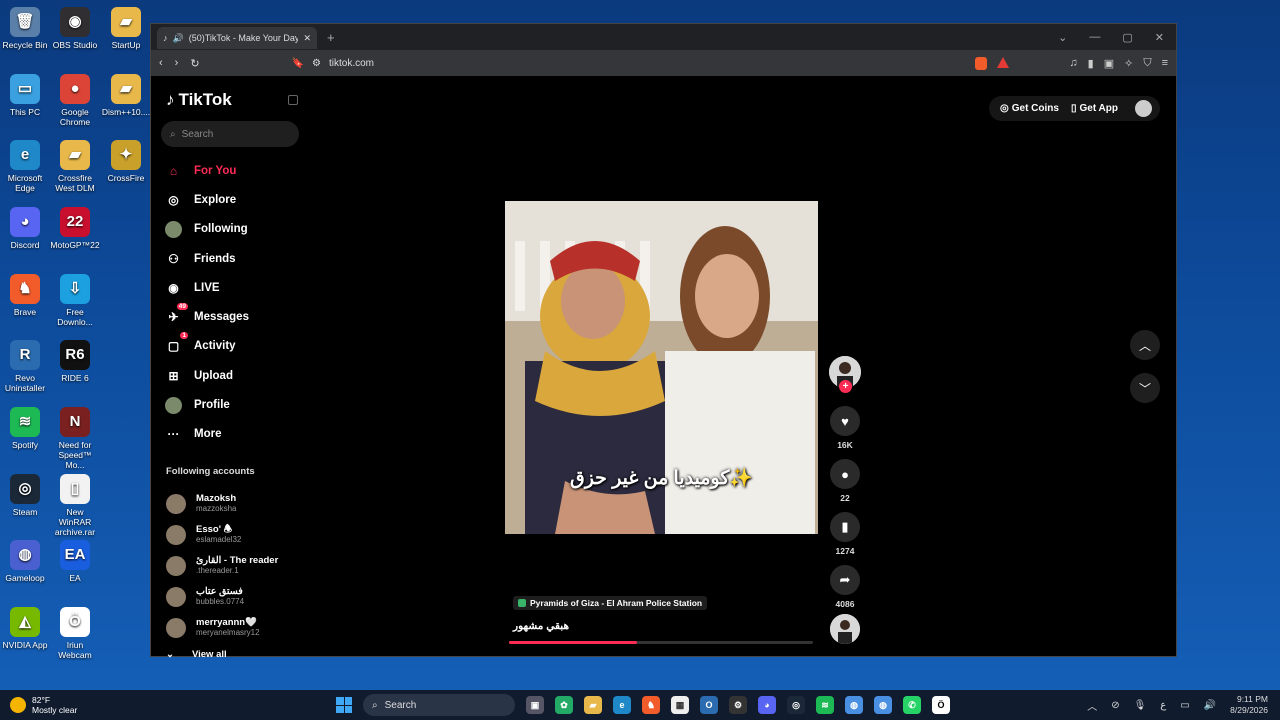 The height and width of the screenshot is (720, 1280). I want to click on get-app-button: ▯ Get App, so click(1094, 108).